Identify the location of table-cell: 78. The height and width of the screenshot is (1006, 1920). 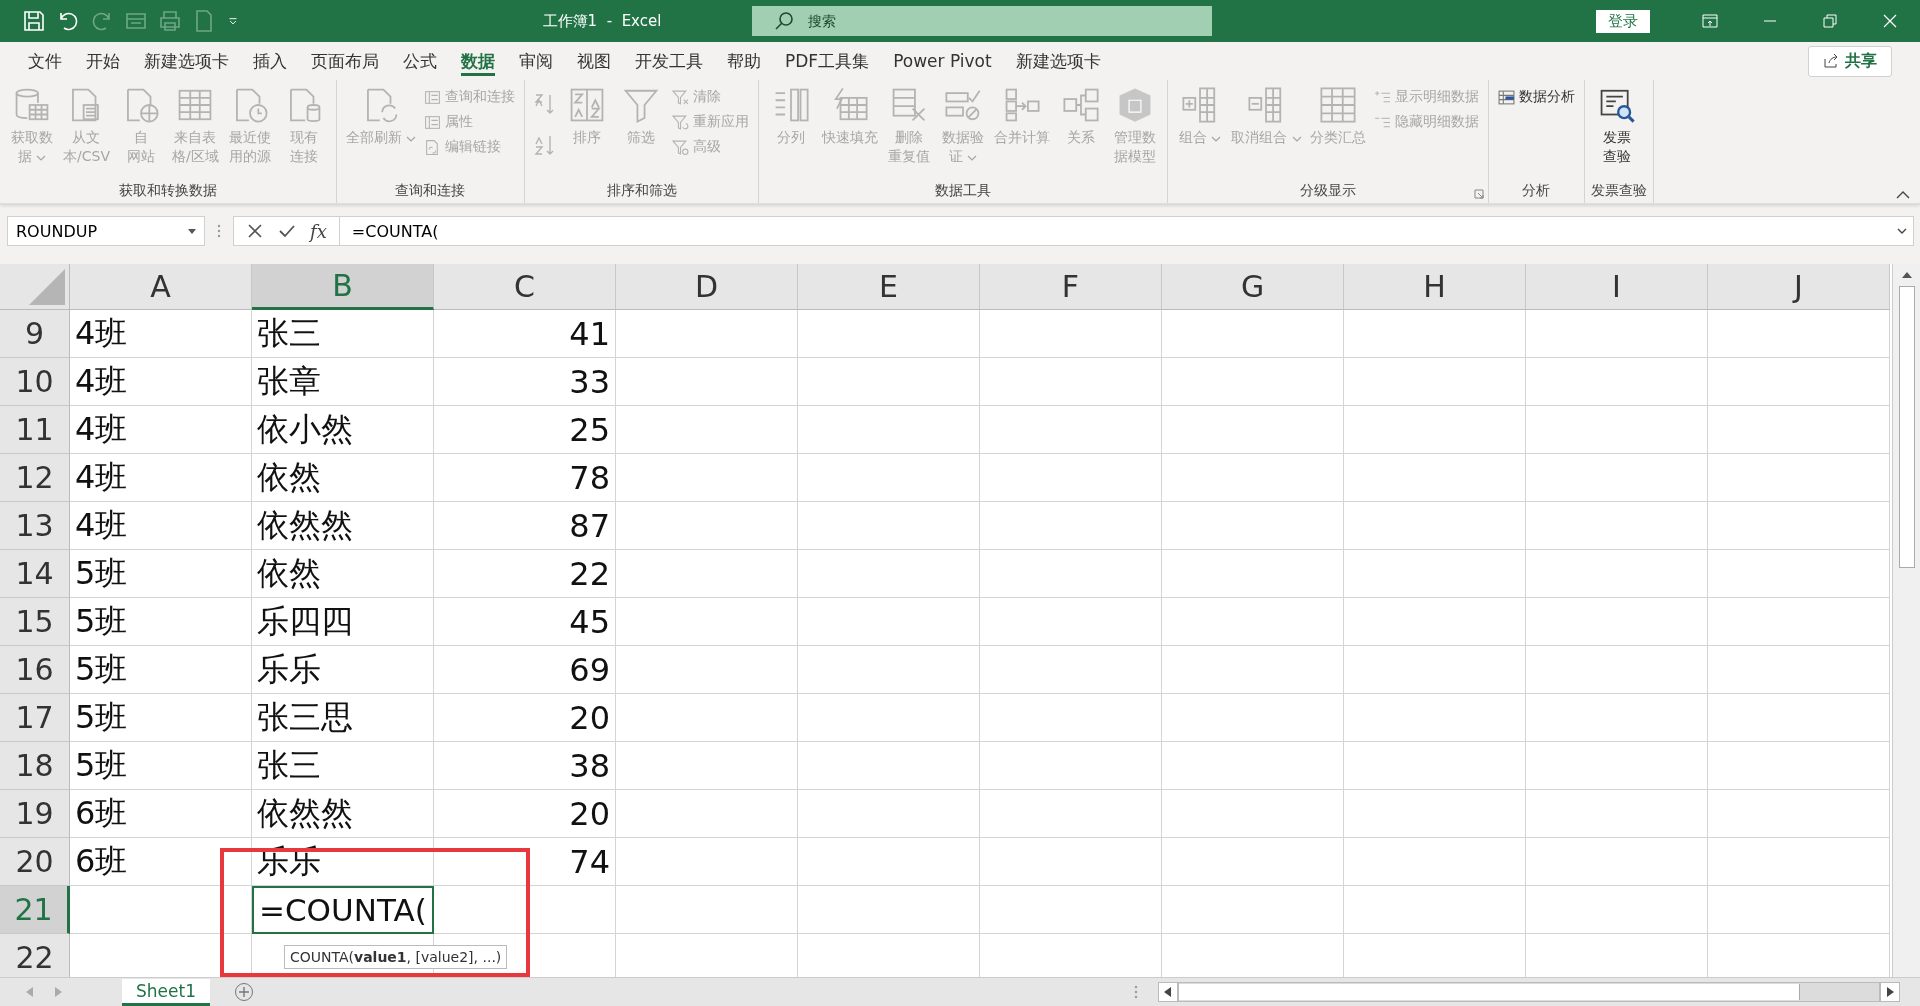
(525, 478).